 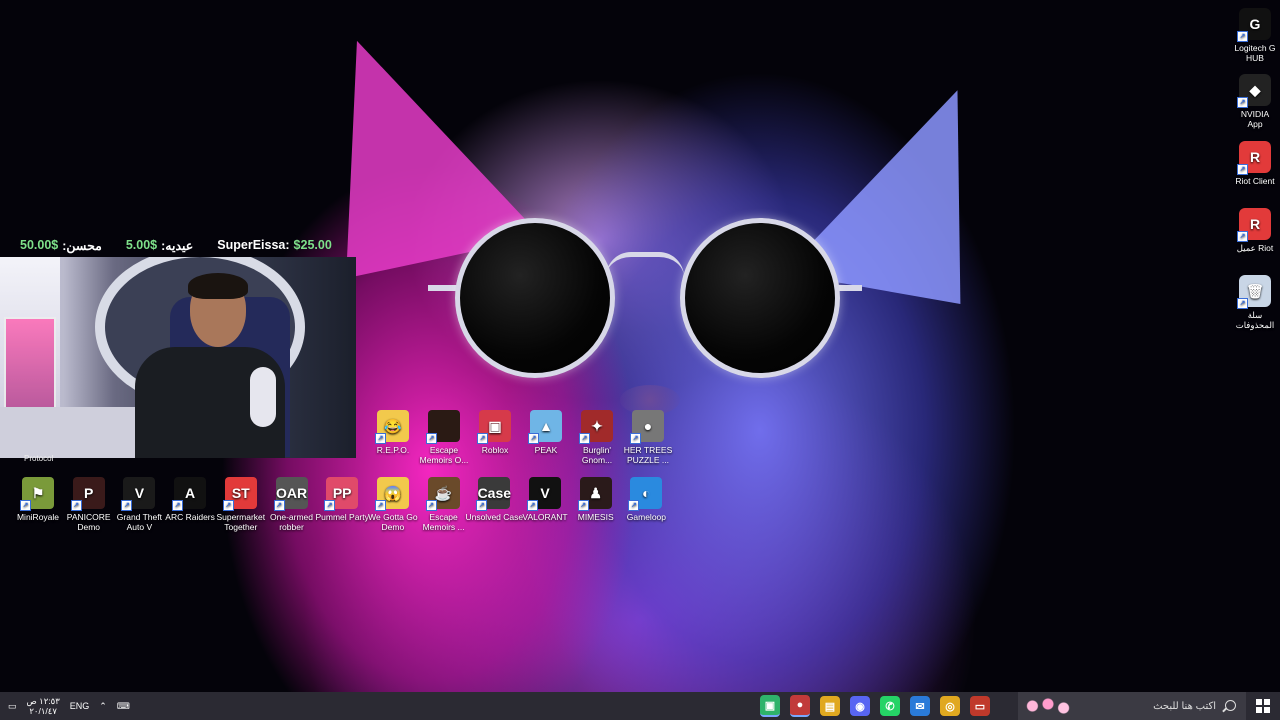 What do you see at coordinates (138, 494) in the screenshot?
I see `gta-v-icon: V ↗` at bounding box center [138, 494].